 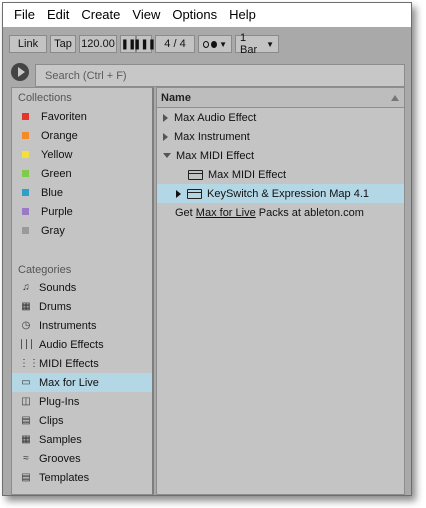 What do you see at coordinates (29, 363) in the screenshot?
I see `midi-effects-icon: ⋮⋮` at bounding box center [29, 363].